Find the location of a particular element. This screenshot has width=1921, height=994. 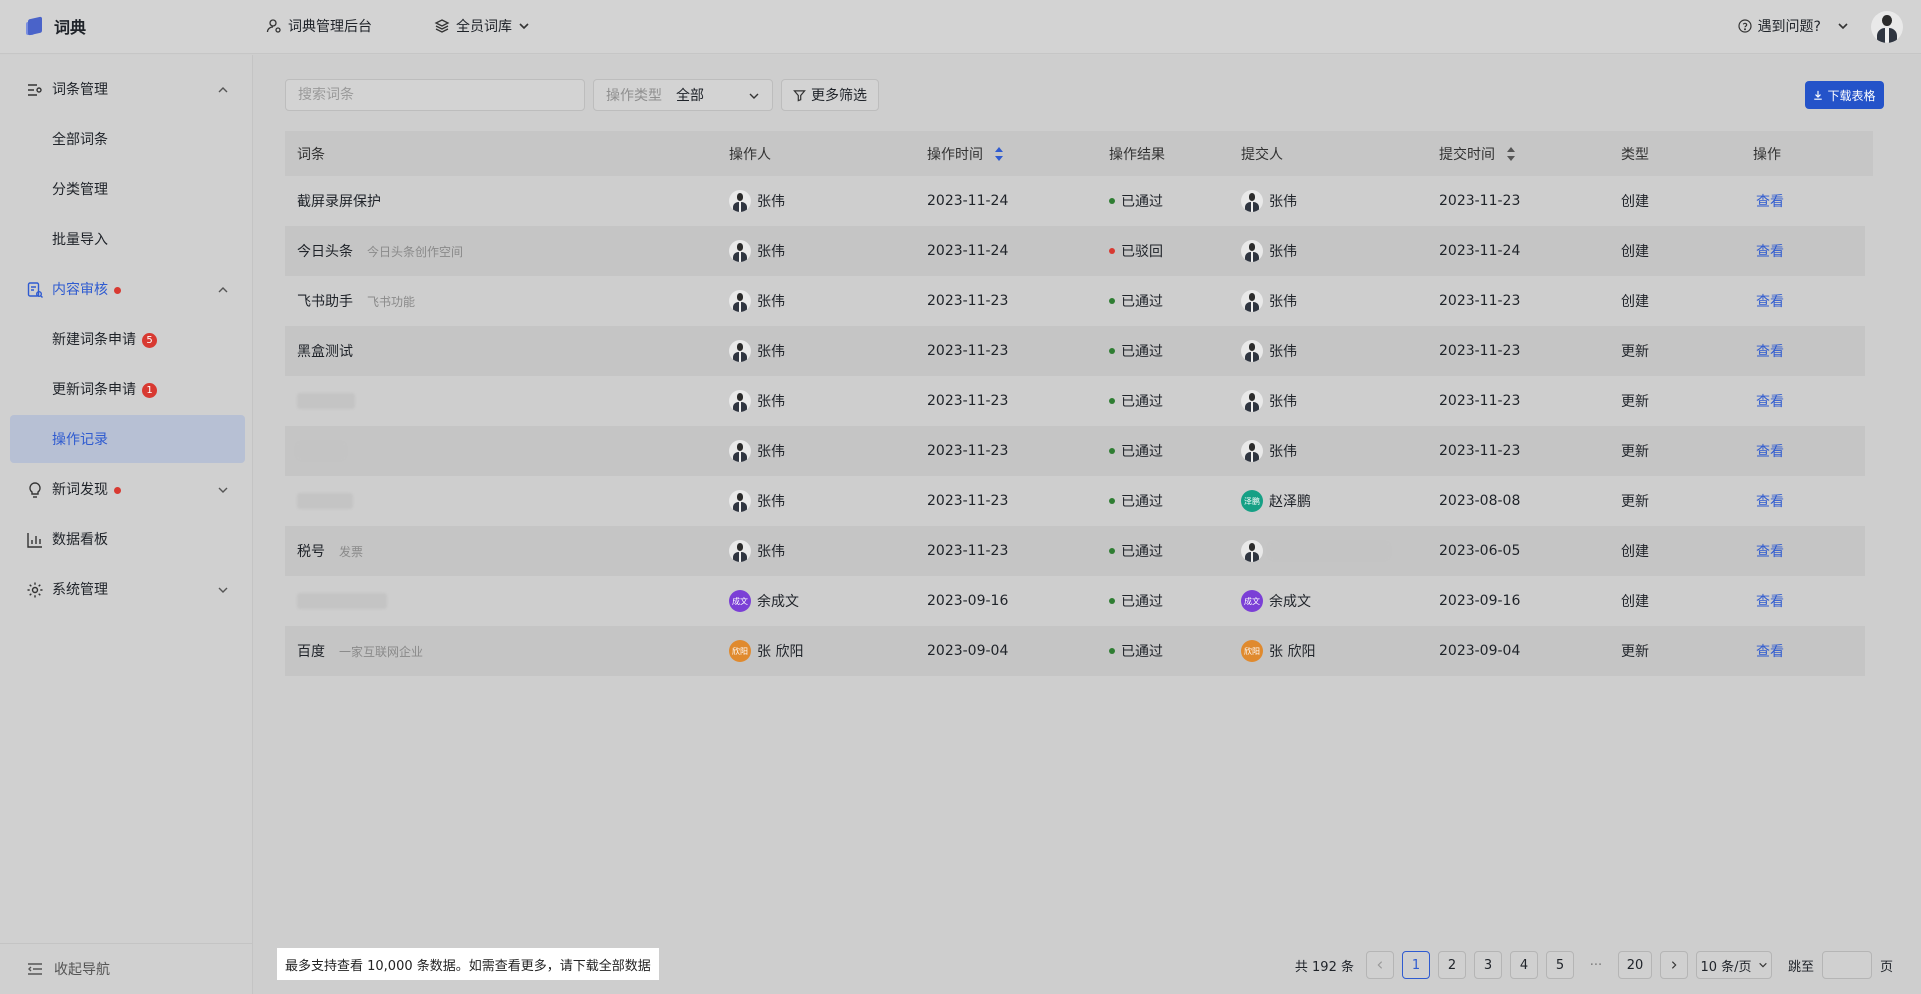

search-input is located at coordinates (435, 95).